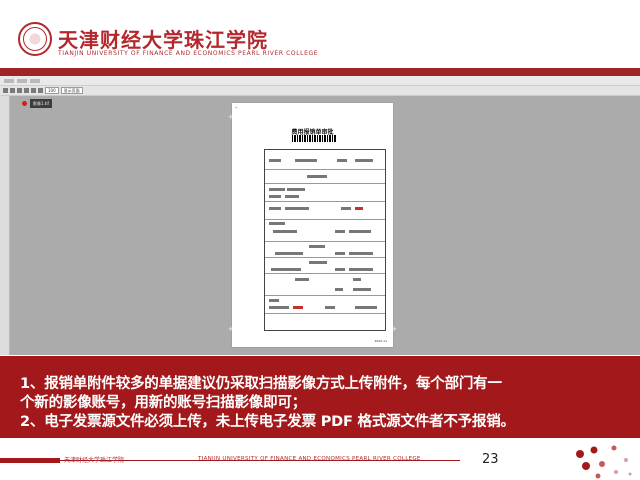 The width and height of the screenshot is (640, 480). I want to click on document-footer-date: 2020-11, so click(380, 341).